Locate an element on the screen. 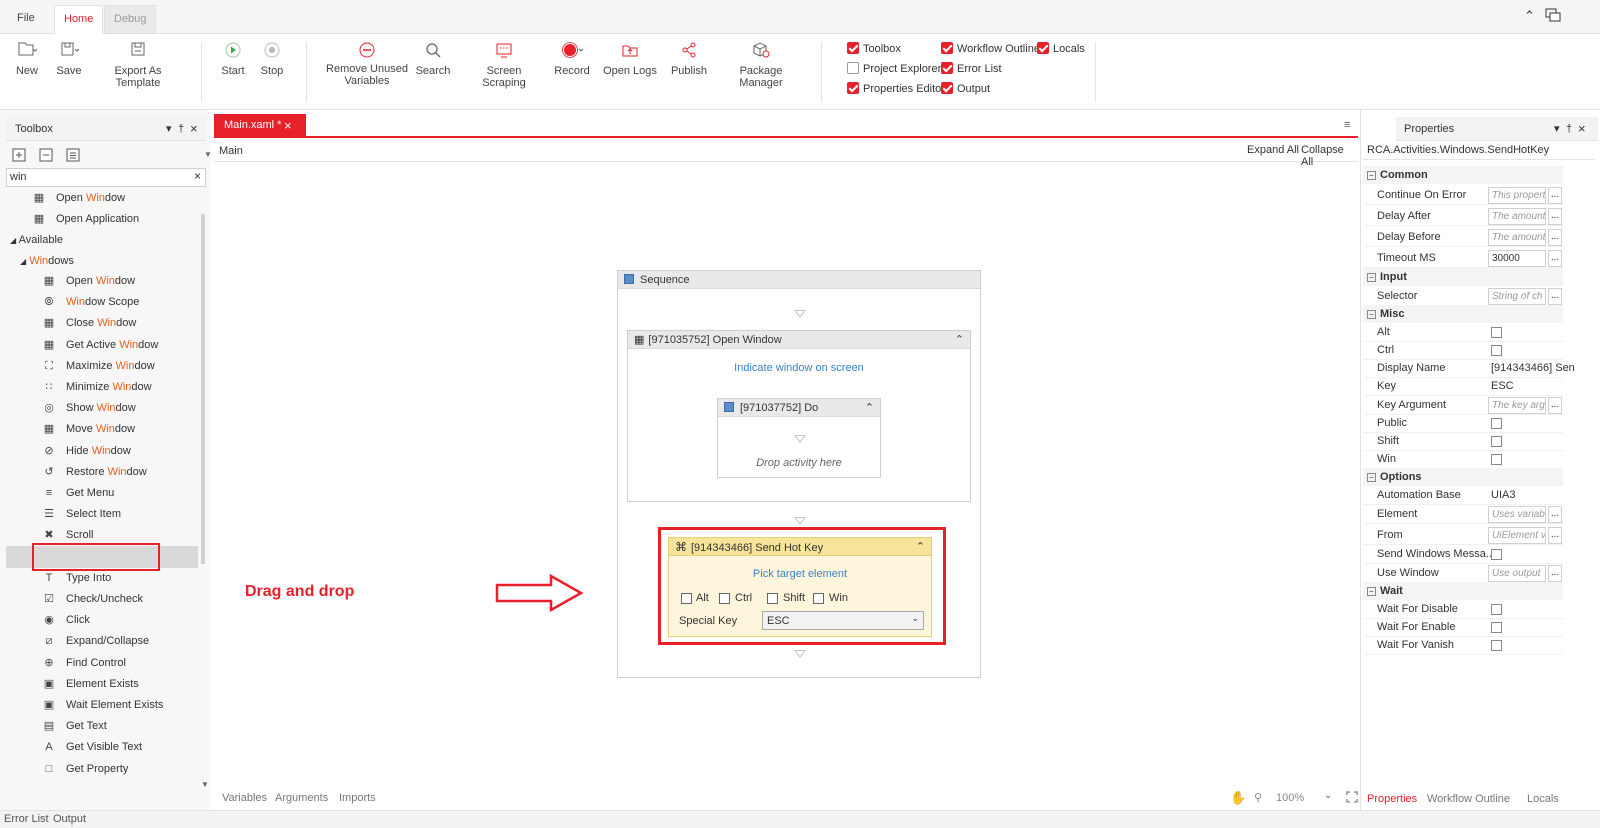 This screenshot has height=828, width=1600. feedback-icon is located at coordinates (1553, 16).